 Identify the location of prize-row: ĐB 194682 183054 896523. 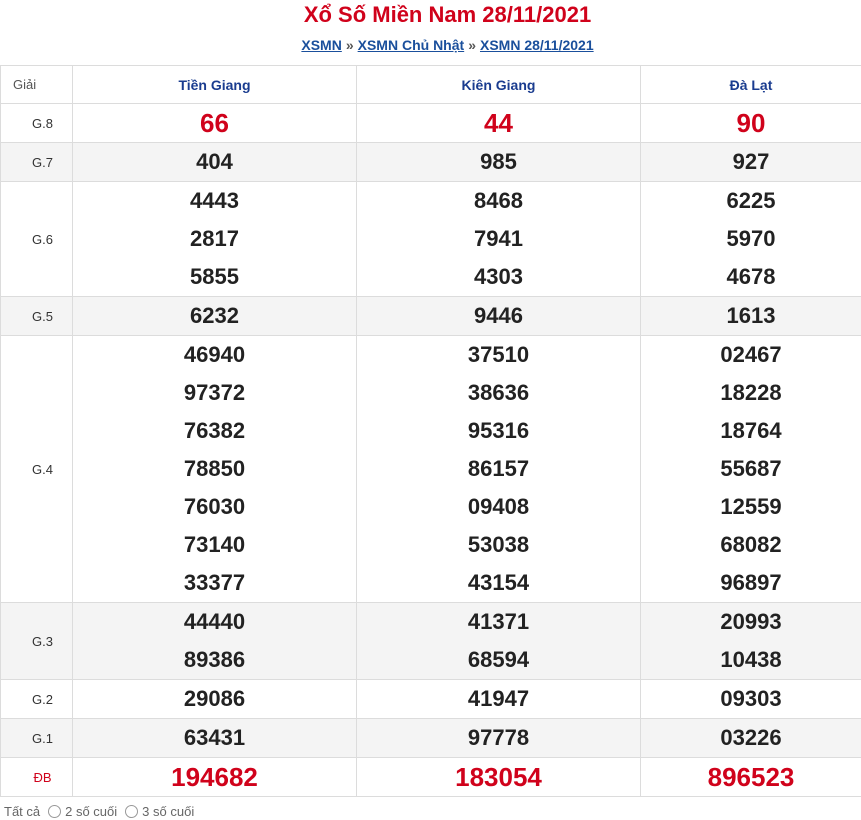
(430, 777).